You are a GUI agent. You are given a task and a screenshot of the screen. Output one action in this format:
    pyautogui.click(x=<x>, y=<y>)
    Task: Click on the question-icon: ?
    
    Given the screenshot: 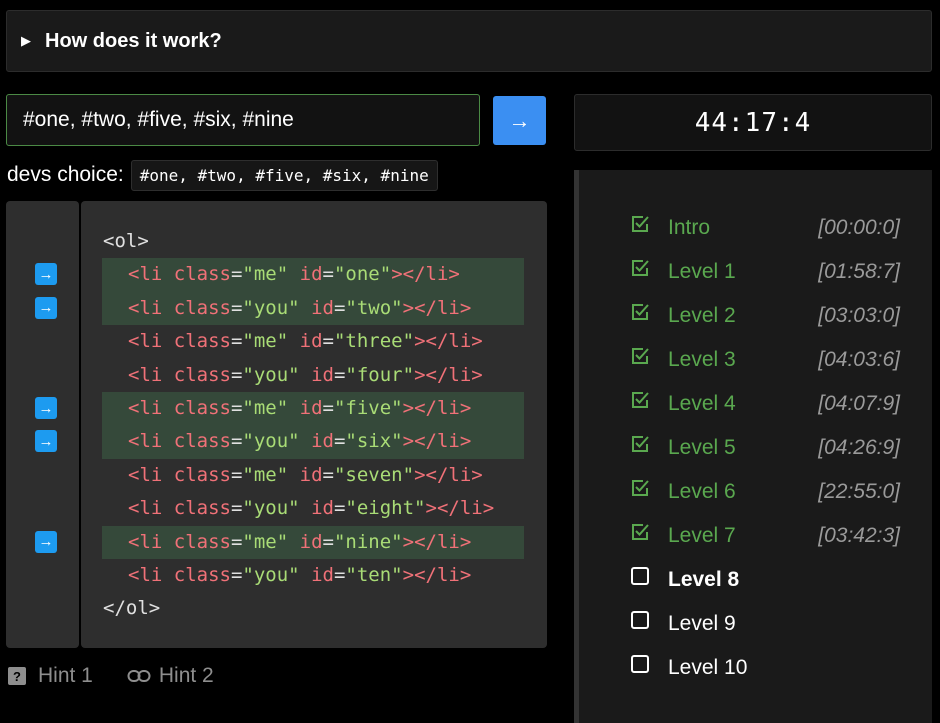 What is the action you would take?
    pyautogui.click(x=17, y=676)
    